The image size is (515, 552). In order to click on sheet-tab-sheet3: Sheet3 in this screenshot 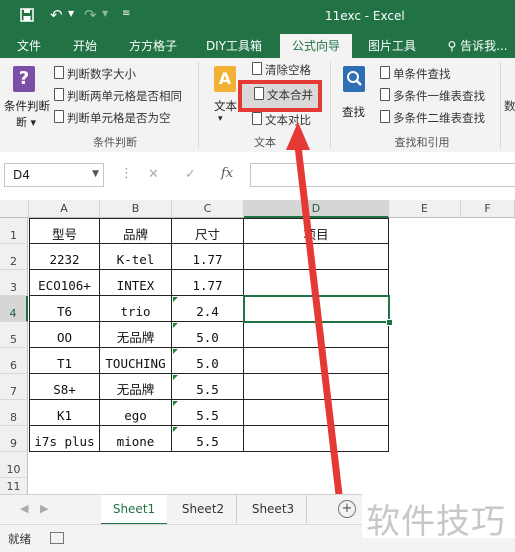, I will do `click(273, 509)`.